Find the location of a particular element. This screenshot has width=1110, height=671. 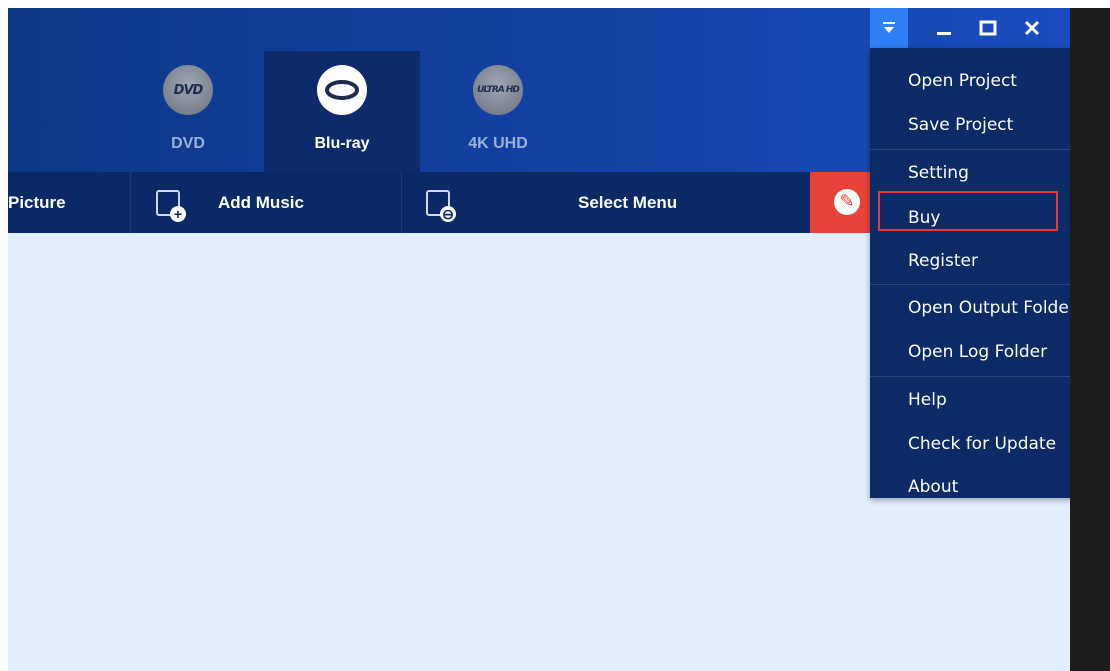

close-button is located at coordinates (1032, 28).